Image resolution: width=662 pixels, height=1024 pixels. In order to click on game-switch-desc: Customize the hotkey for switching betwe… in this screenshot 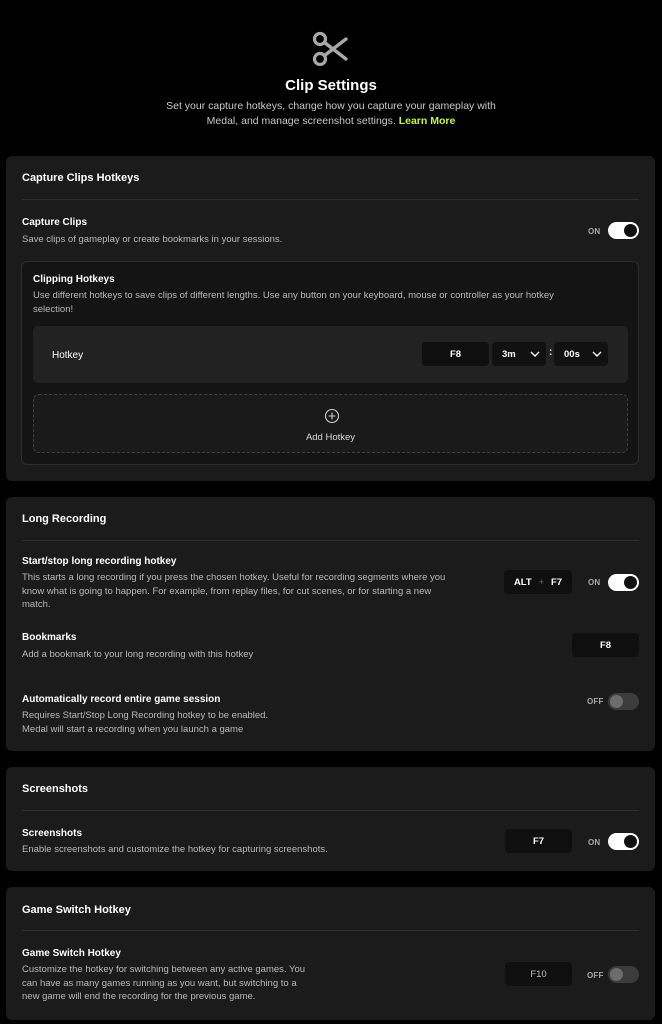, I will do `click(182, 983)`.